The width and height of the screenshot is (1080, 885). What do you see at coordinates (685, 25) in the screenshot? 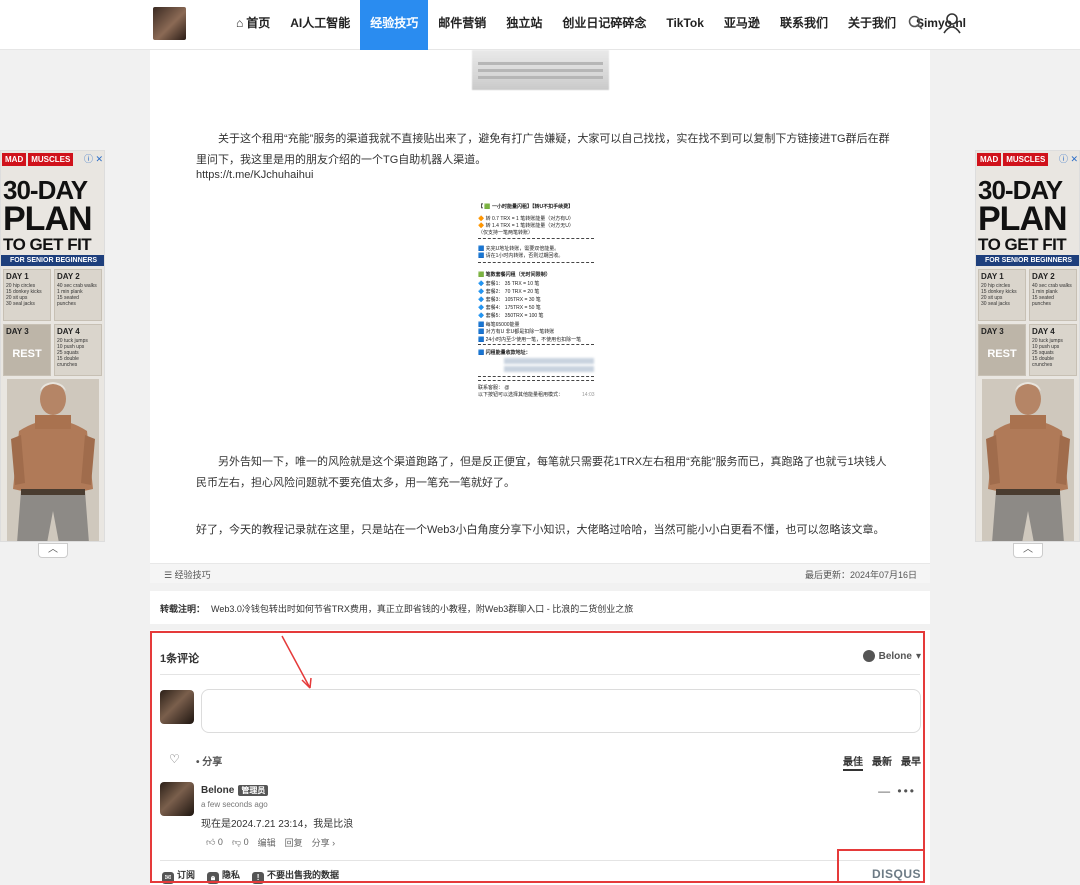
I see `nav-item-6: TikTok` at bounding box center [685, 25].